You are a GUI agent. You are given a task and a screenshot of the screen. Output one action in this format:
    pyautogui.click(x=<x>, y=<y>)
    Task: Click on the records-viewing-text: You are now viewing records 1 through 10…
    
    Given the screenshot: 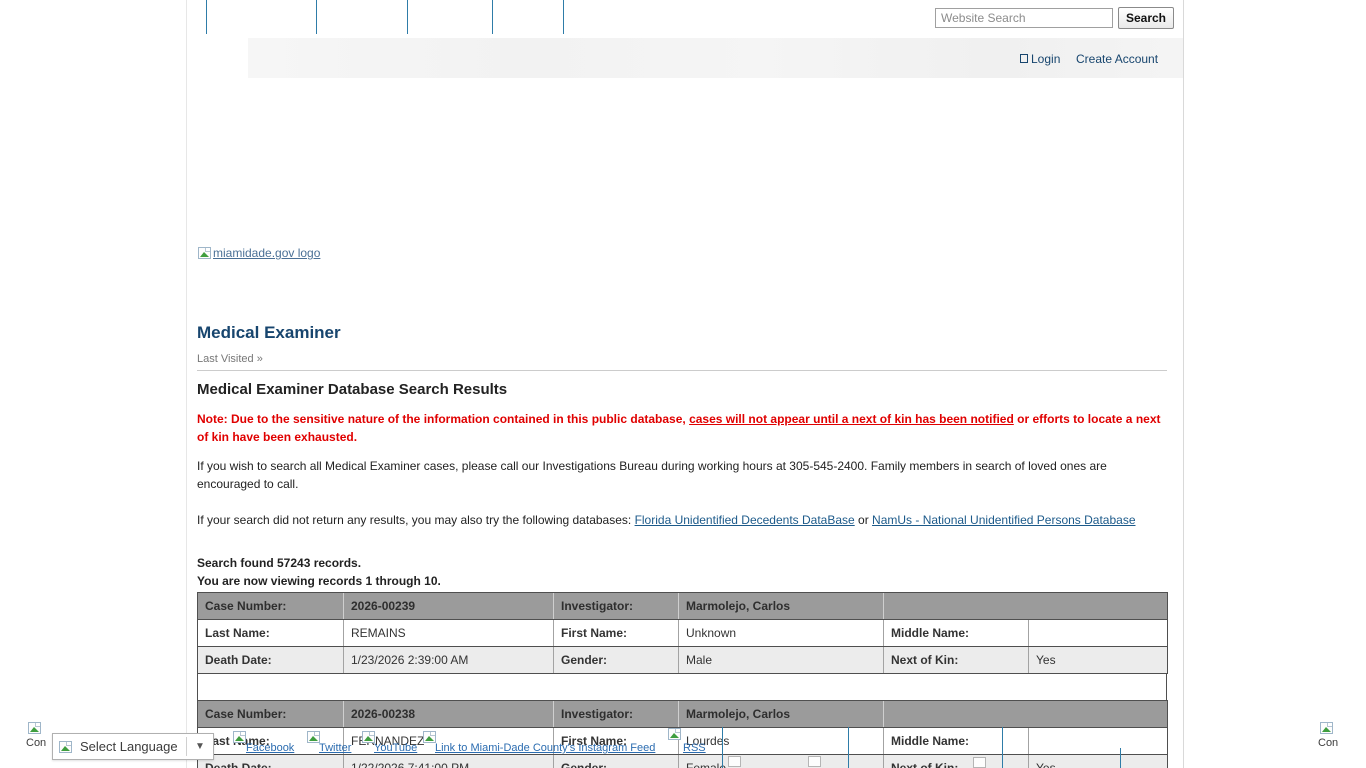 What is the action you would take?
    pyautogui.click(x=319, y=581)
    